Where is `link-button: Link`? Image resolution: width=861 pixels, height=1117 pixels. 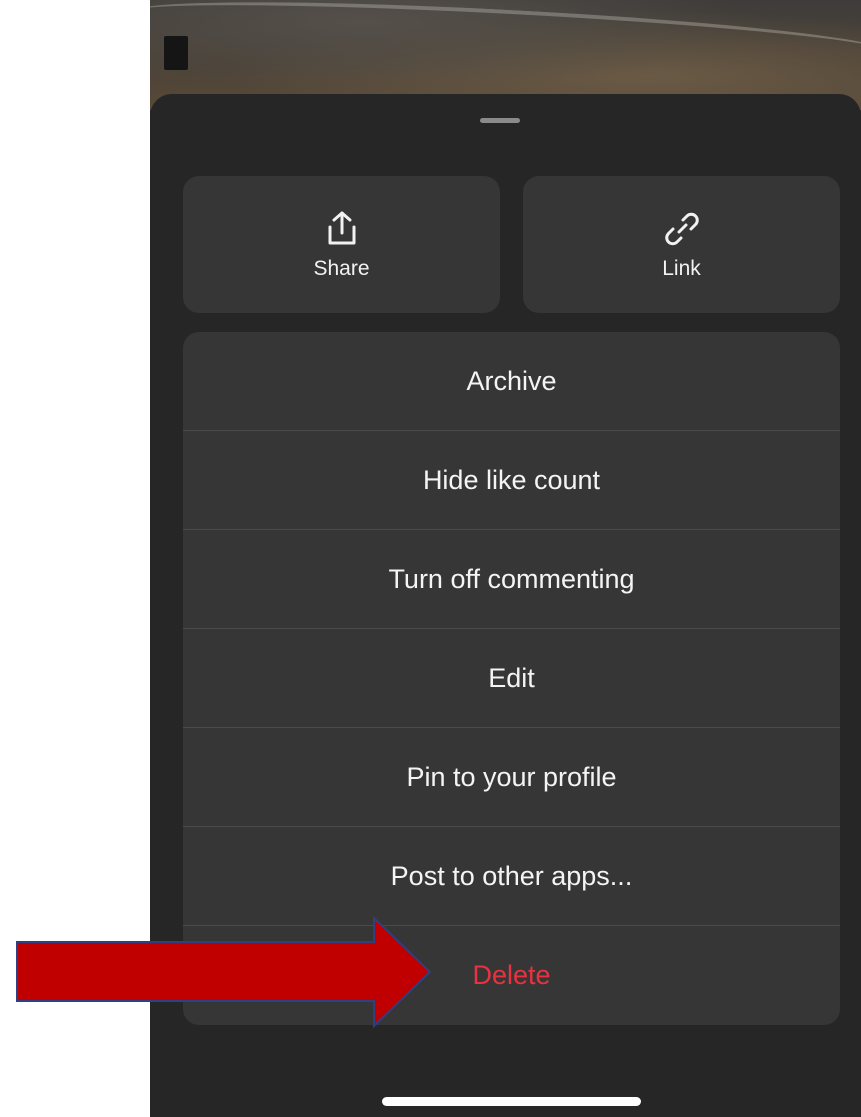
link-button: Link is located at coordinates (681, 244).